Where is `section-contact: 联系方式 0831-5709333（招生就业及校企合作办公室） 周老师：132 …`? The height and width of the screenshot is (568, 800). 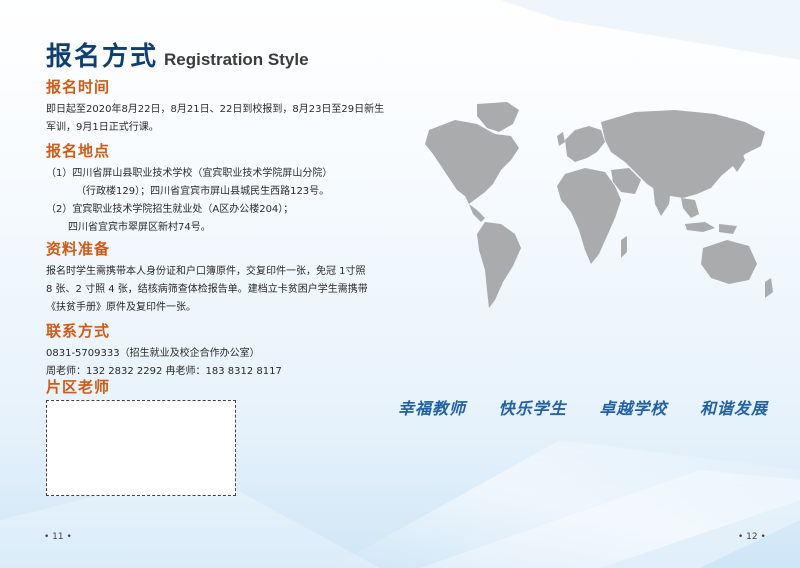
section-contact: 联系方式 0831-5709333（招生就业及校企合作办公室） 周老师：132 … is located at coordinates (164, 350).